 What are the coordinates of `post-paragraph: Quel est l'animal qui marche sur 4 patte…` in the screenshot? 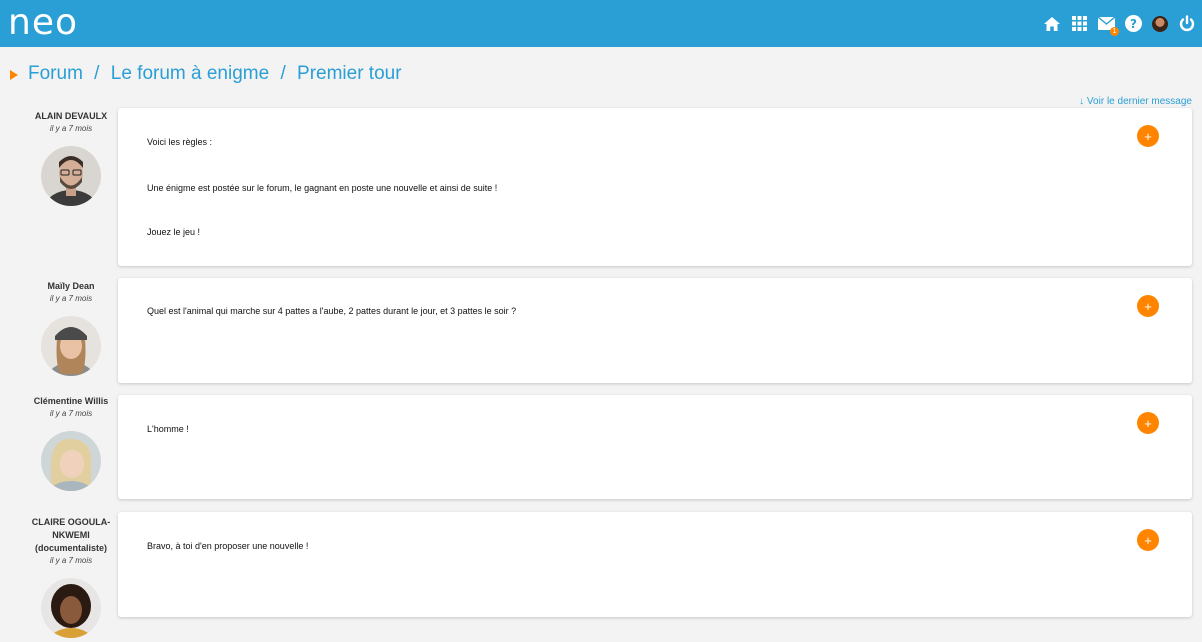 It's located at (332, 311).